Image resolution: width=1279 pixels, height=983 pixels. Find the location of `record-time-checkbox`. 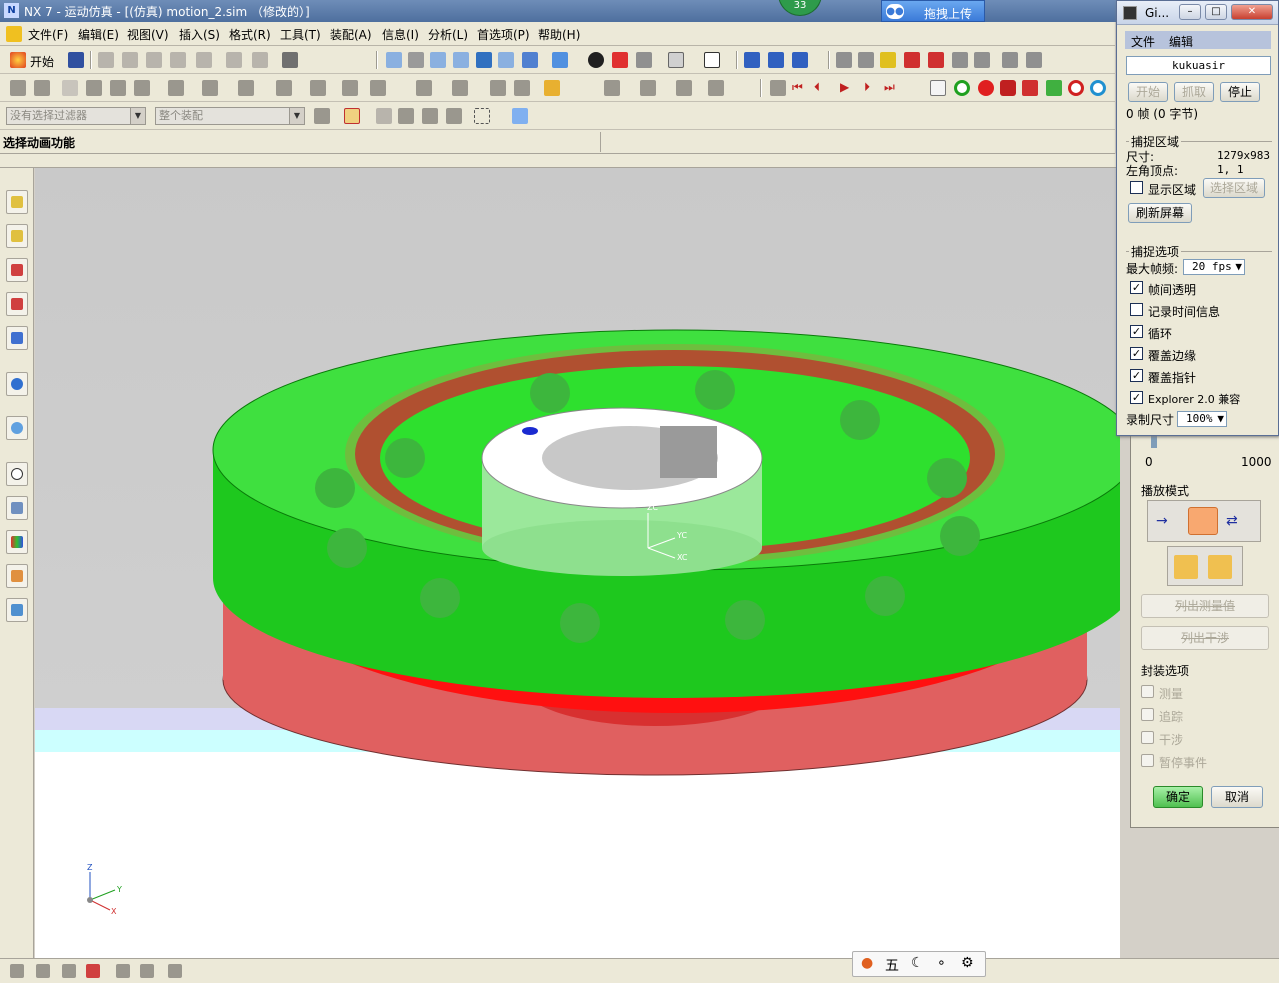

record-time-checkbox is located at coordinates (1136, 309).